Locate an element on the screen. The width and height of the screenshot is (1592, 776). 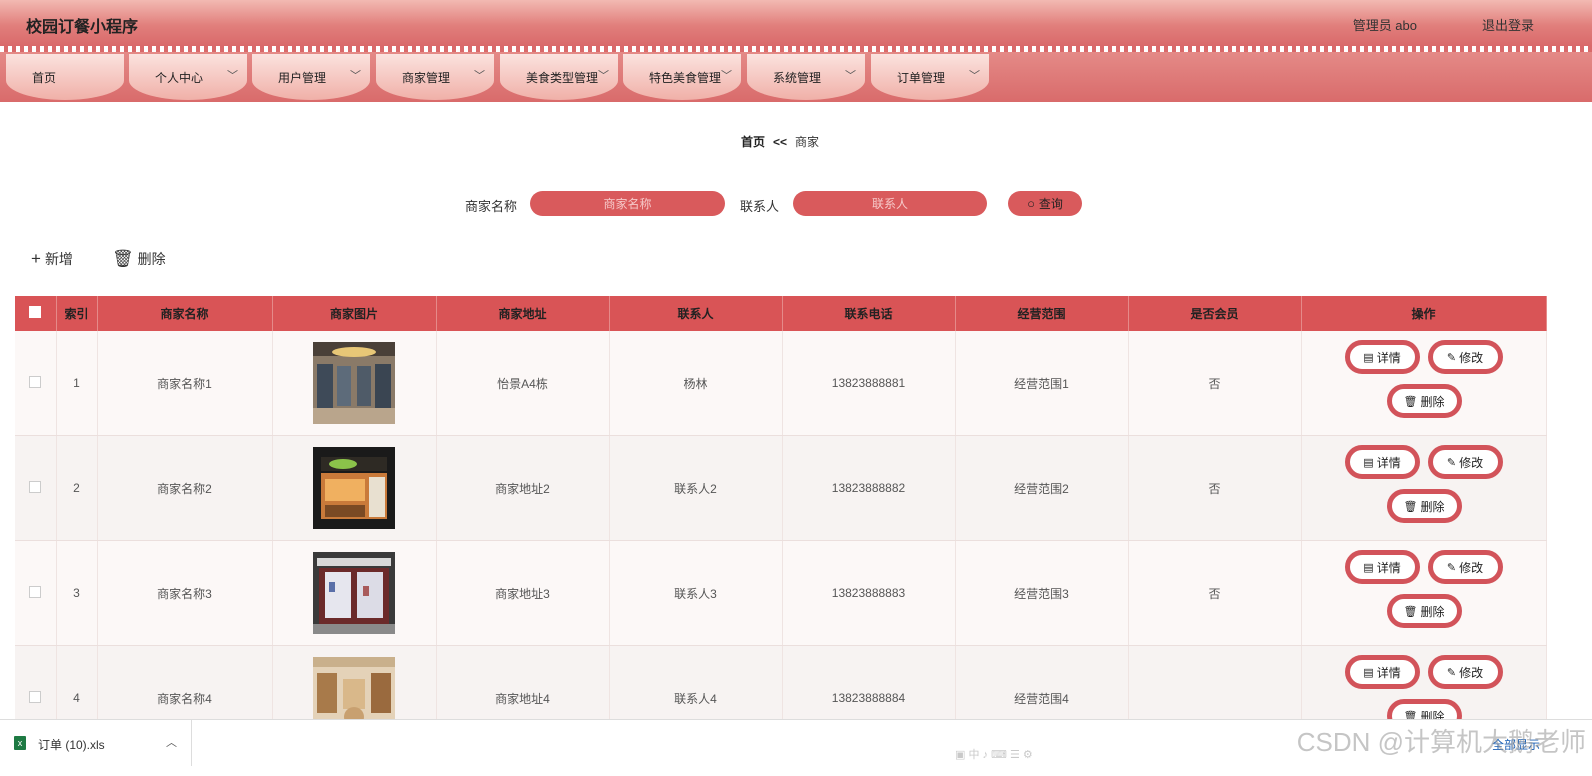
cell-name: 商家名称3 is located at coordinates (185, 593).